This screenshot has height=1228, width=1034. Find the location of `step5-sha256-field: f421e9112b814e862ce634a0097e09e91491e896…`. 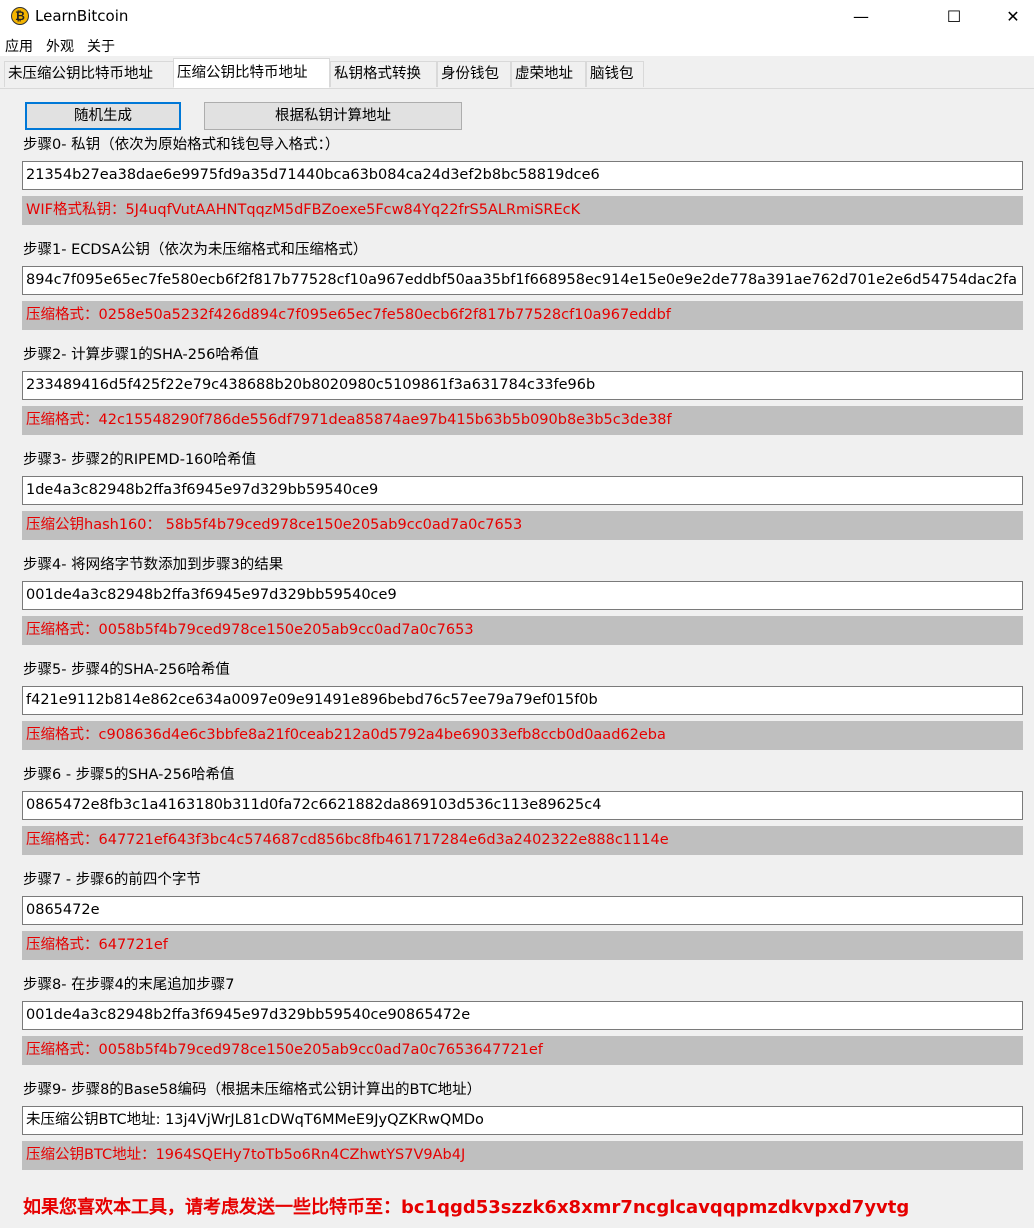

step5-sha256-field: f421e9112b814e862ce634a0097e09e91491e896… is located at coordinates (522, 700).